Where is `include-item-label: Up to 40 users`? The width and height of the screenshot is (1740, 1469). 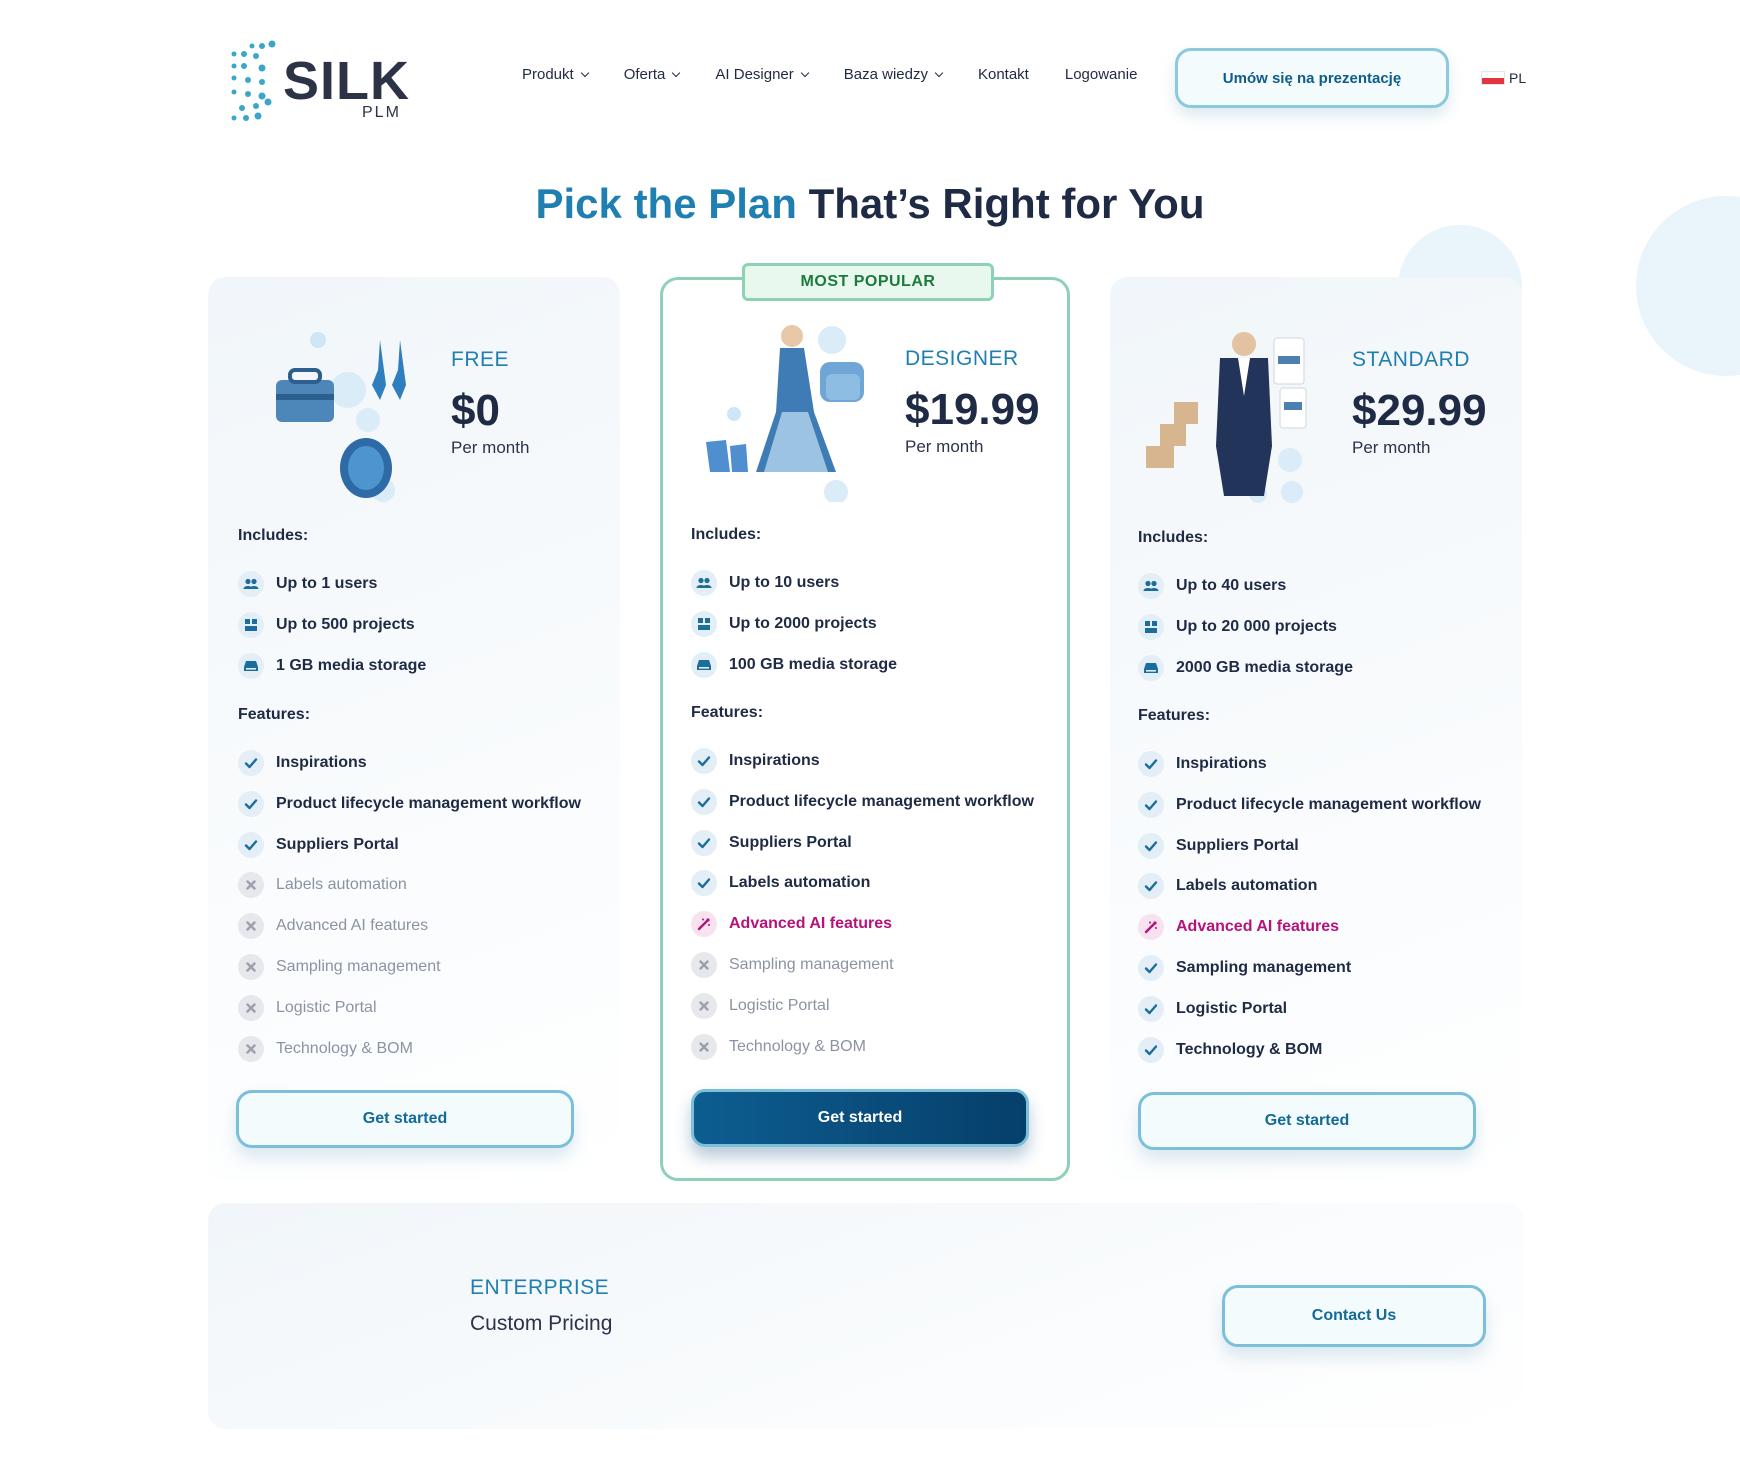
include-item-label: Up to 40 users is located at coordinates (1231, 585).